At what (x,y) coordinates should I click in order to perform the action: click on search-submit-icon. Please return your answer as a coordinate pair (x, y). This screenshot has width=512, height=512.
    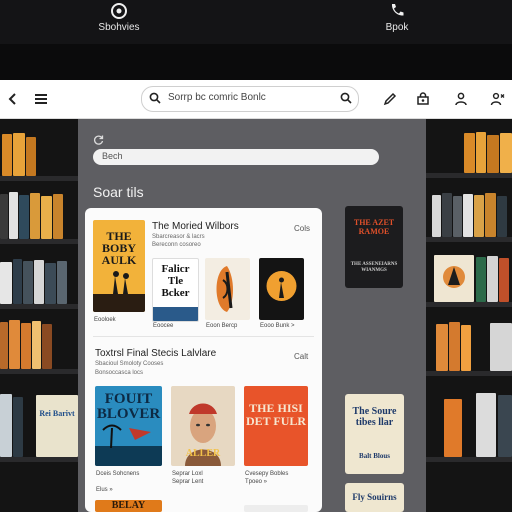
    Looking at the image, I should click on (346, 98).